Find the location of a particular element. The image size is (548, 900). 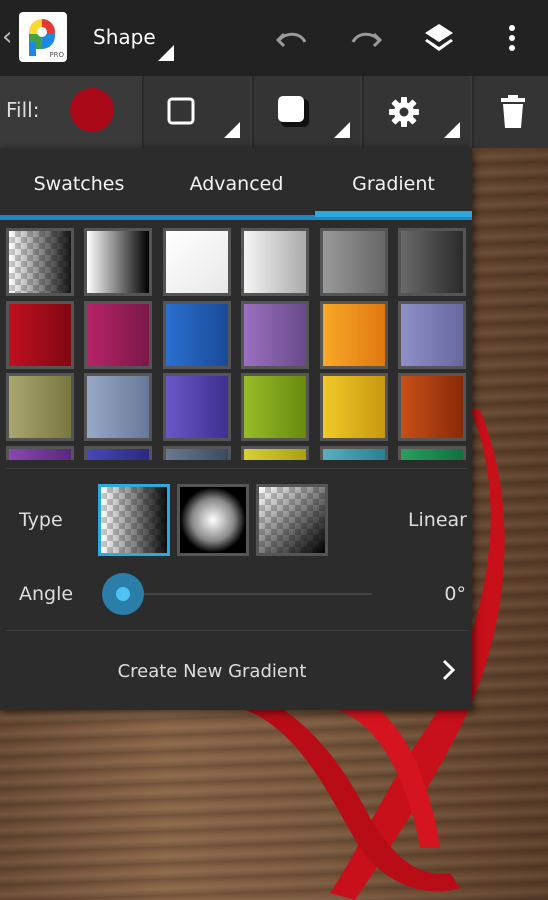

redo-icon is located at coordinates (366, 38).